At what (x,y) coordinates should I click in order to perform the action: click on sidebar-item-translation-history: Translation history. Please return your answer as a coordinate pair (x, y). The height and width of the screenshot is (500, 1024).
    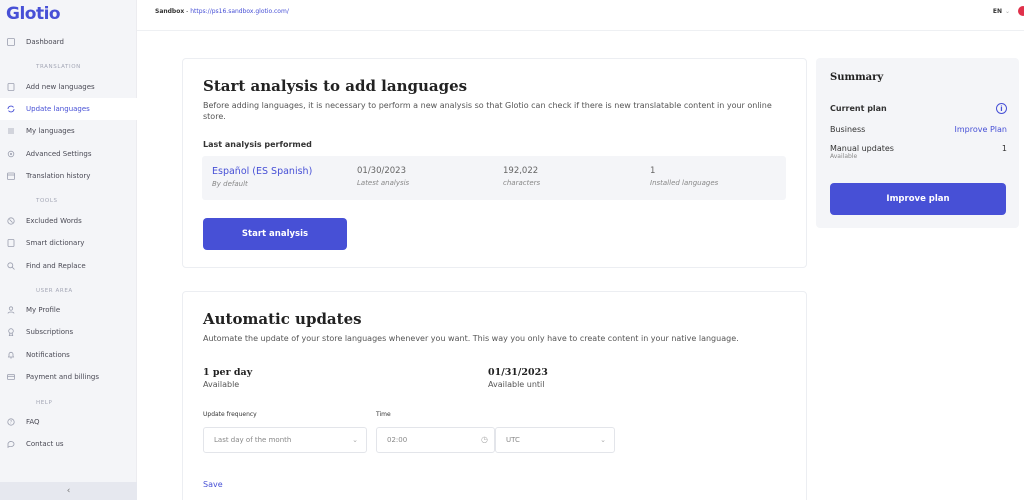
    Looking at the image, I should click on (68, 176).